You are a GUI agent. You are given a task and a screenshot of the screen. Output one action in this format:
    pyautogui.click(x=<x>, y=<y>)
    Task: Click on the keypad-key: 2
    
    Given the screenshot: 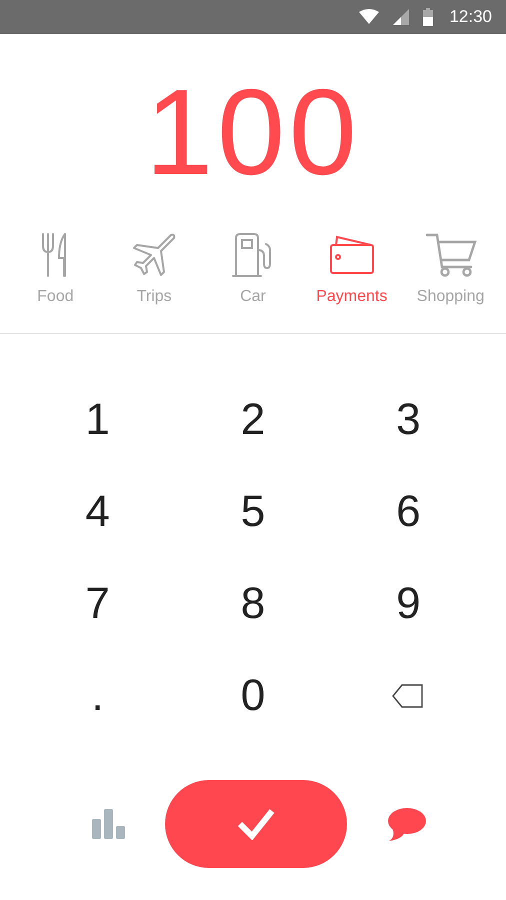 What is the action you would take?
    pyautogui.click(x=253, y=420)
    